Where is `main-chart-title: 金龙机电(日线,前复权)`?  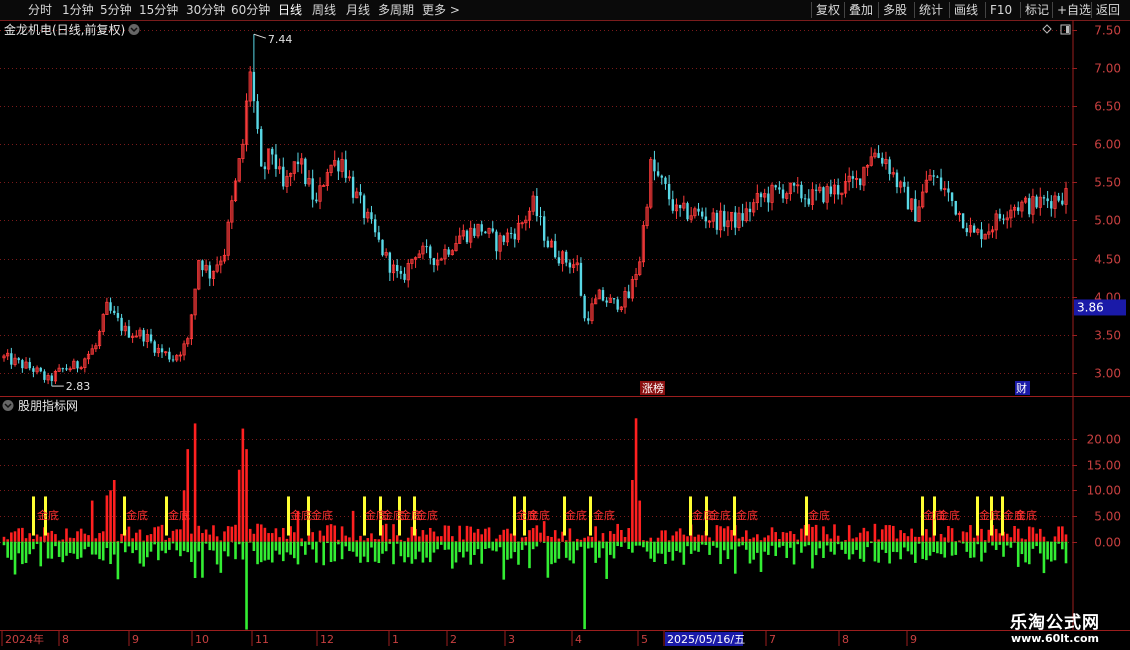 main-chart-title: 金龙机电(日线,前复权) is located at coordinates (64, 29).